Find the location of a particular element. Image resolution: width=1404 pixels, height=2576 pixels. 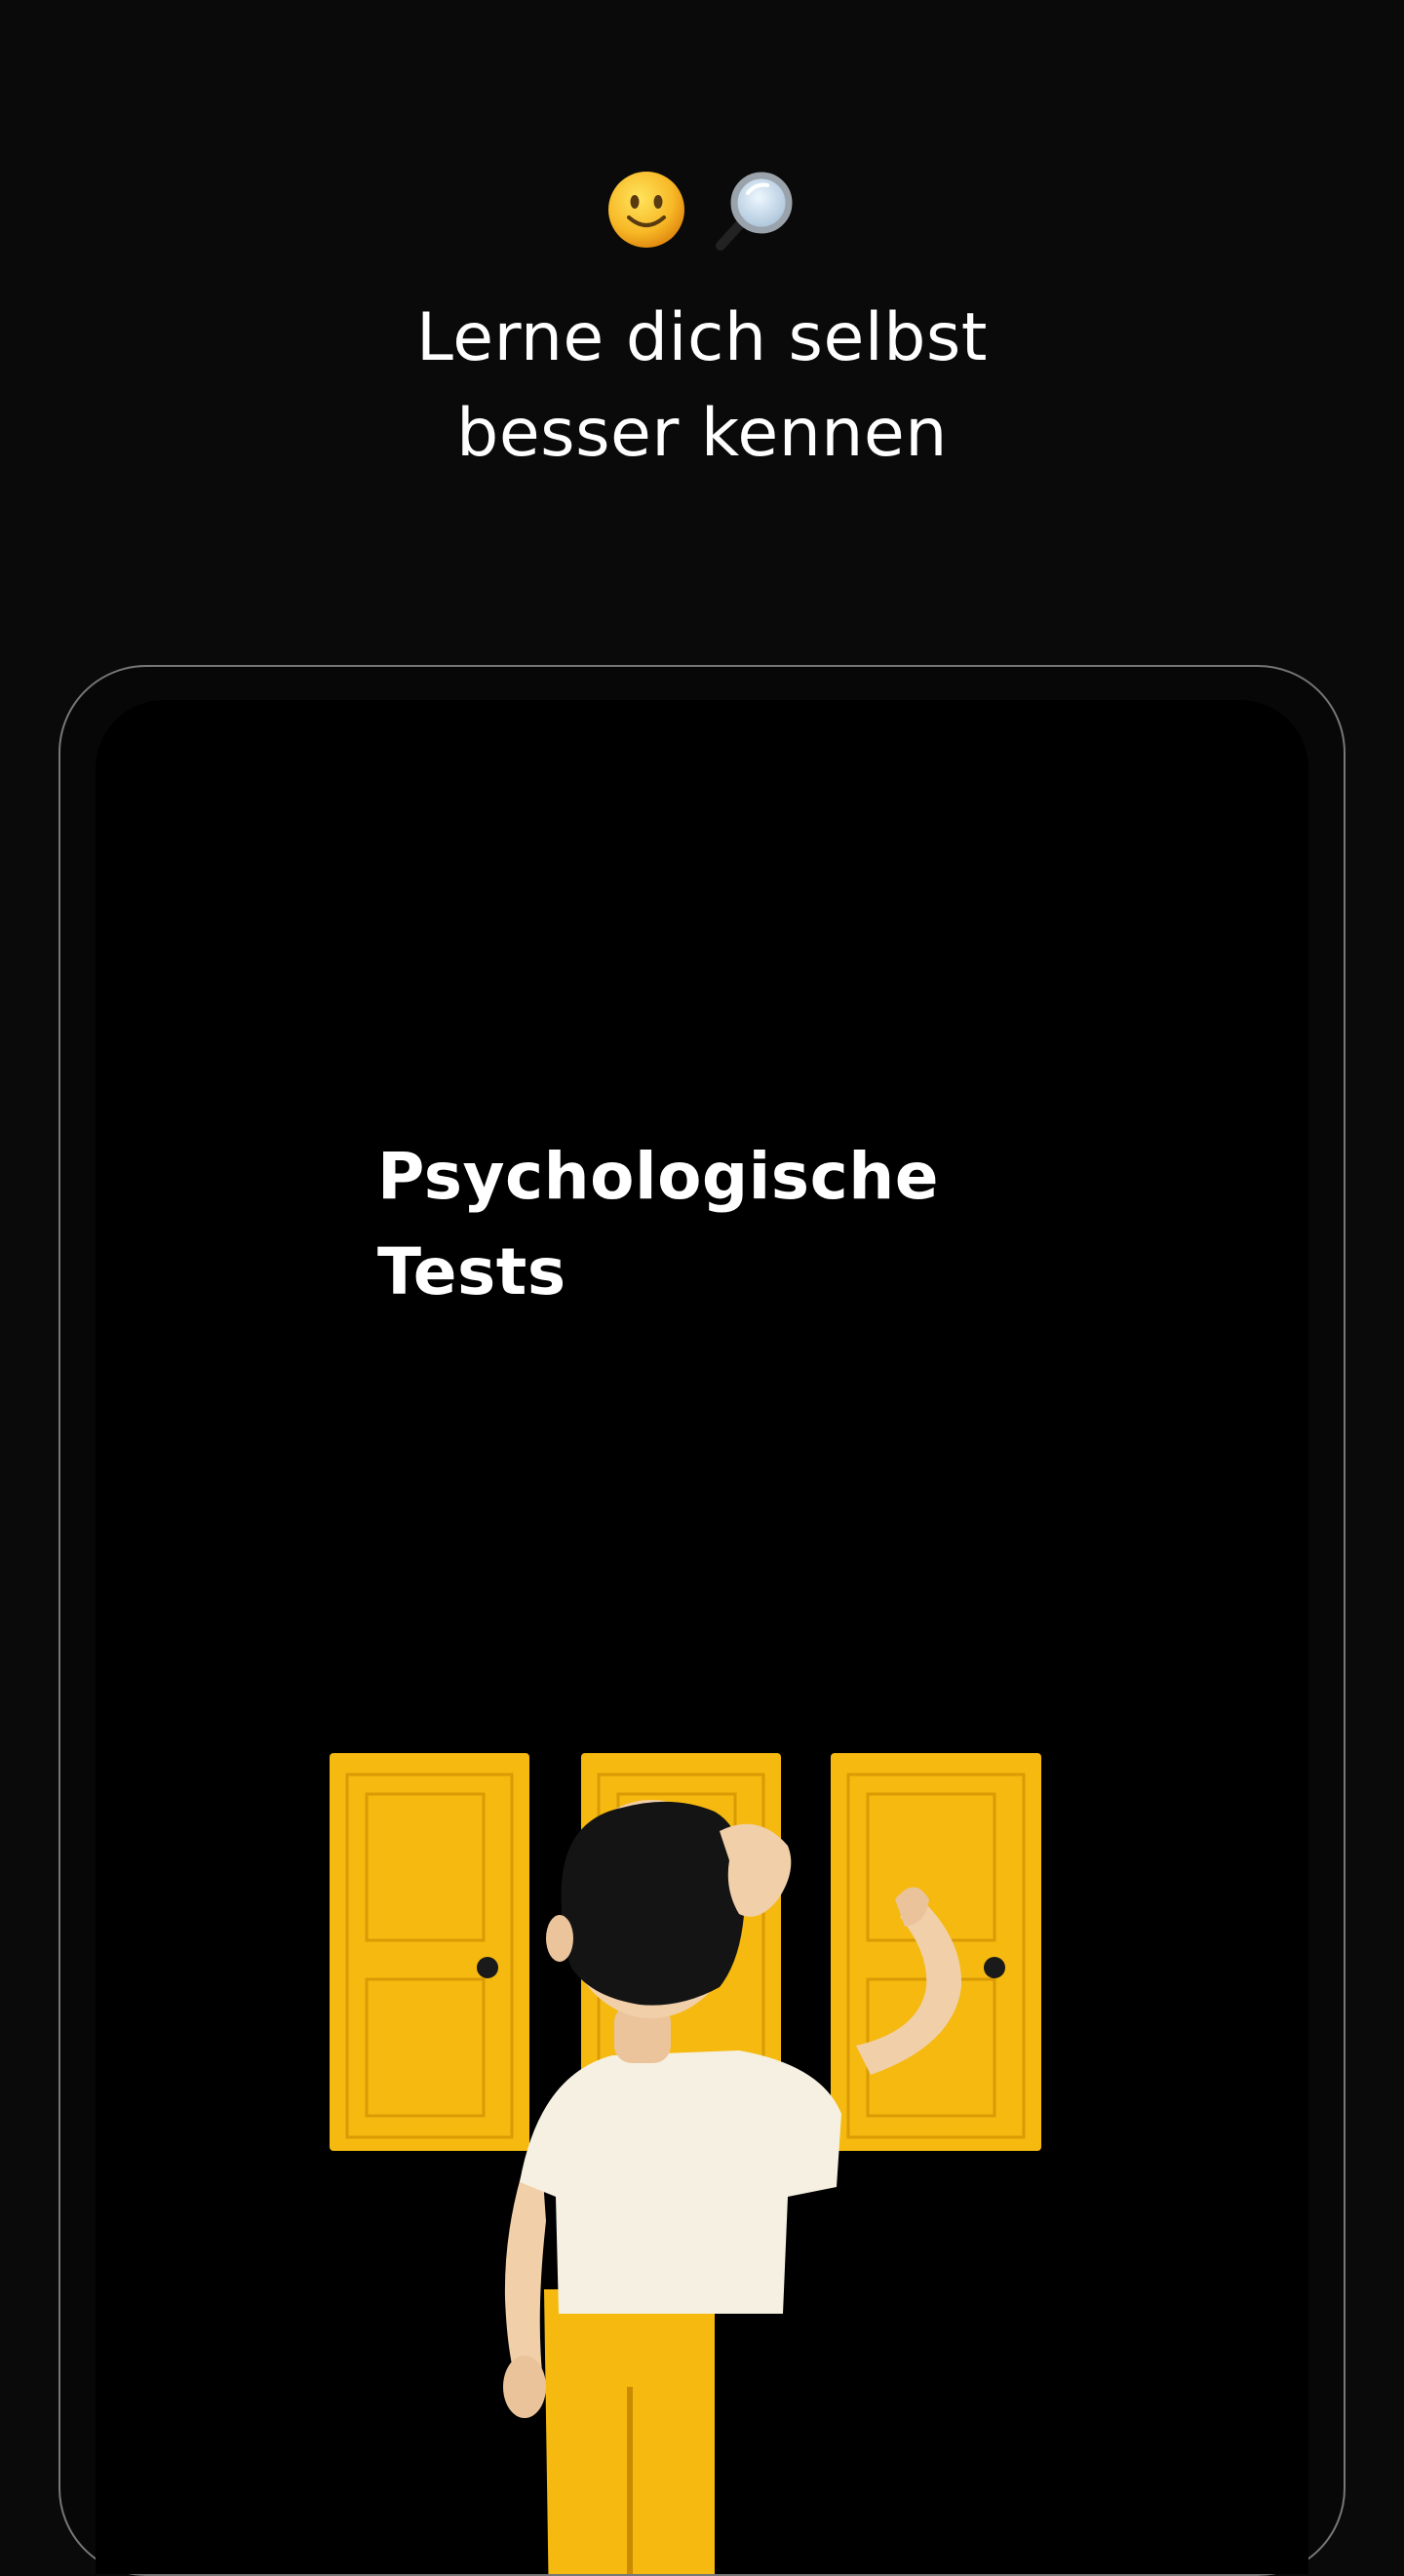

headline-line-1: Lerne dich selbst is located at coordinates (702, 337).